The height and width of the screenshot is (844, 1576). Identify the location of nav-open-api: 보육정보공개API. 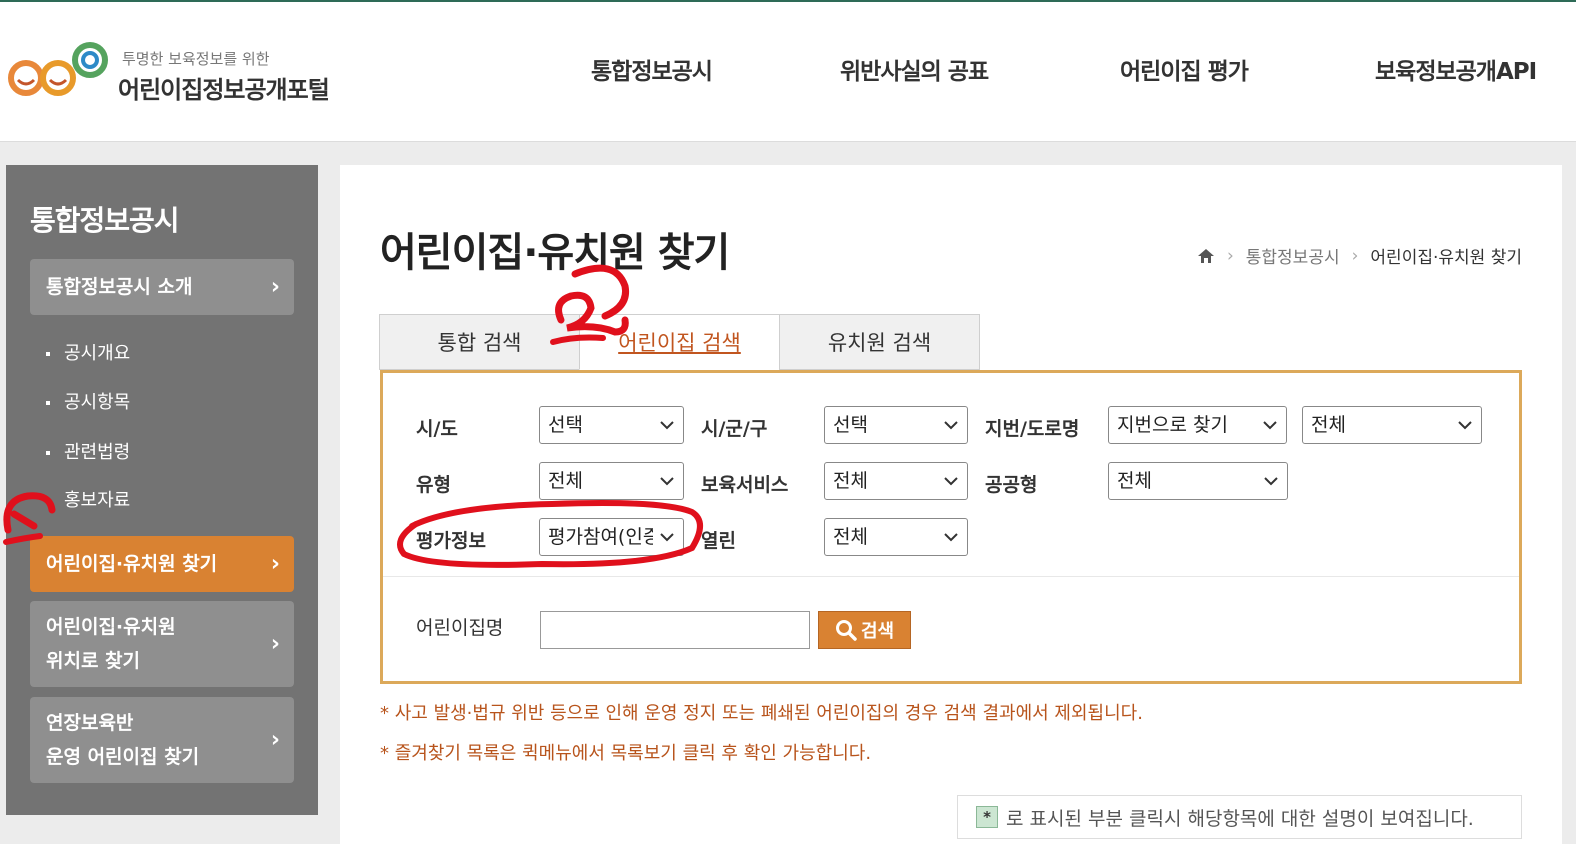
(1456, 69).